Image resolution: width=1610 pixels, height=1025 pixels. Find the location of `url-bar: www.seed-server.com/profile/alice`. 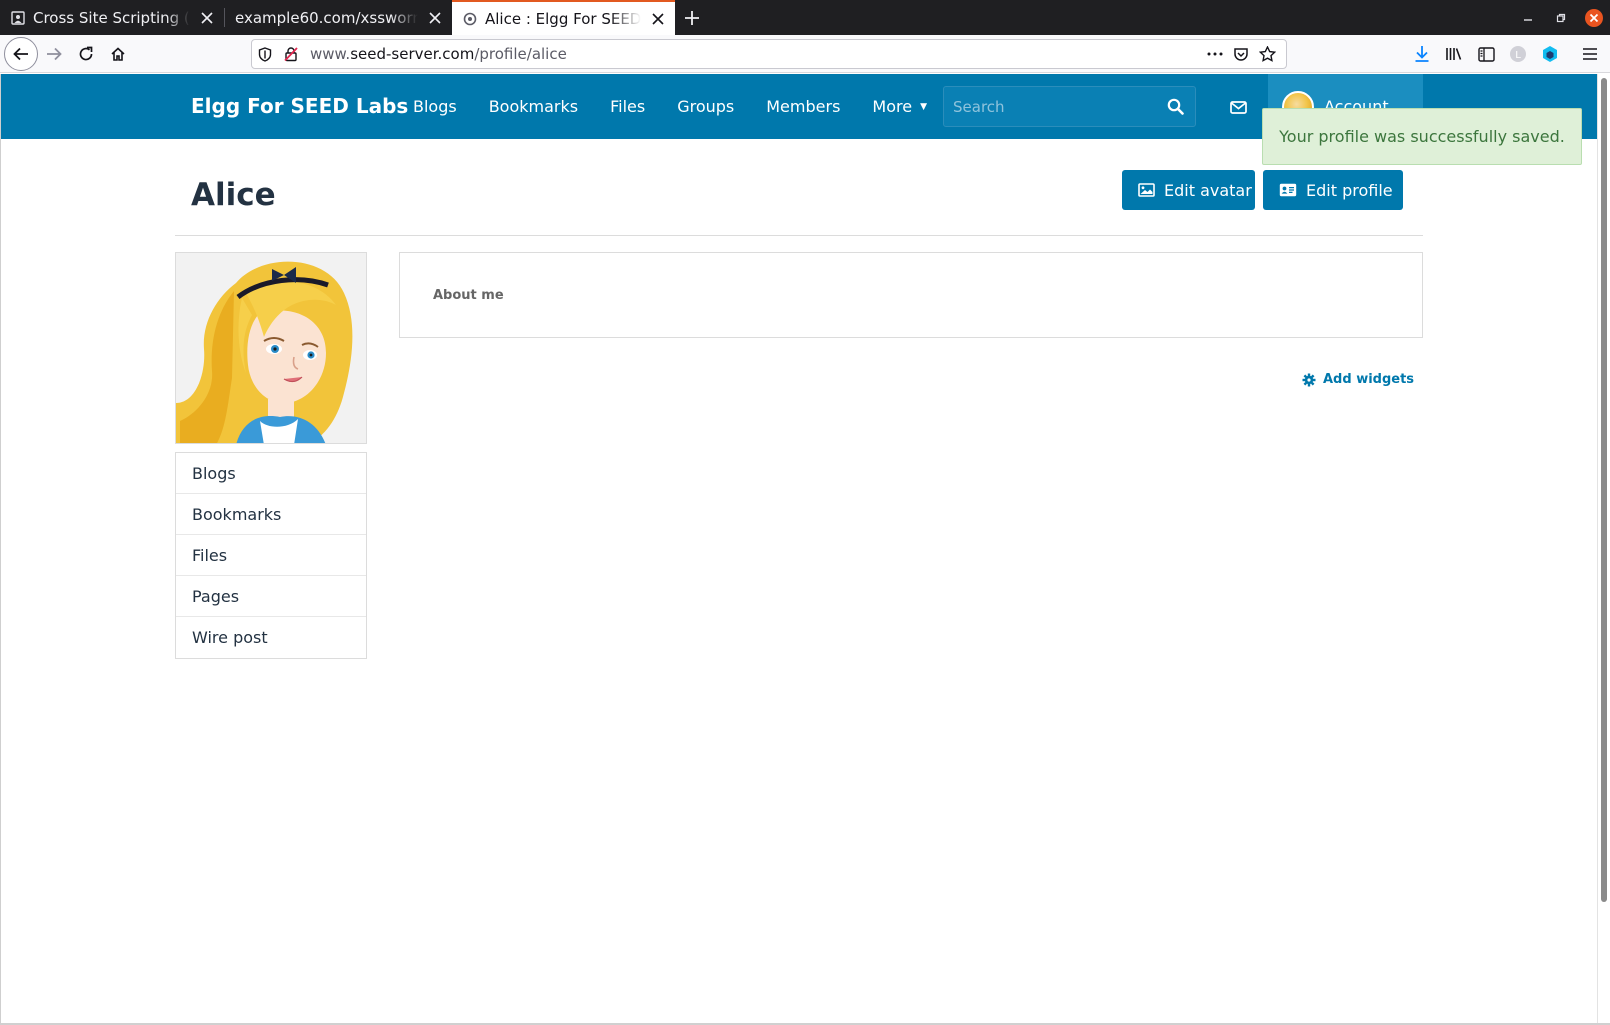

url-bar: www.seed-server.com/profile/alice is located at coordinates (769, 54).